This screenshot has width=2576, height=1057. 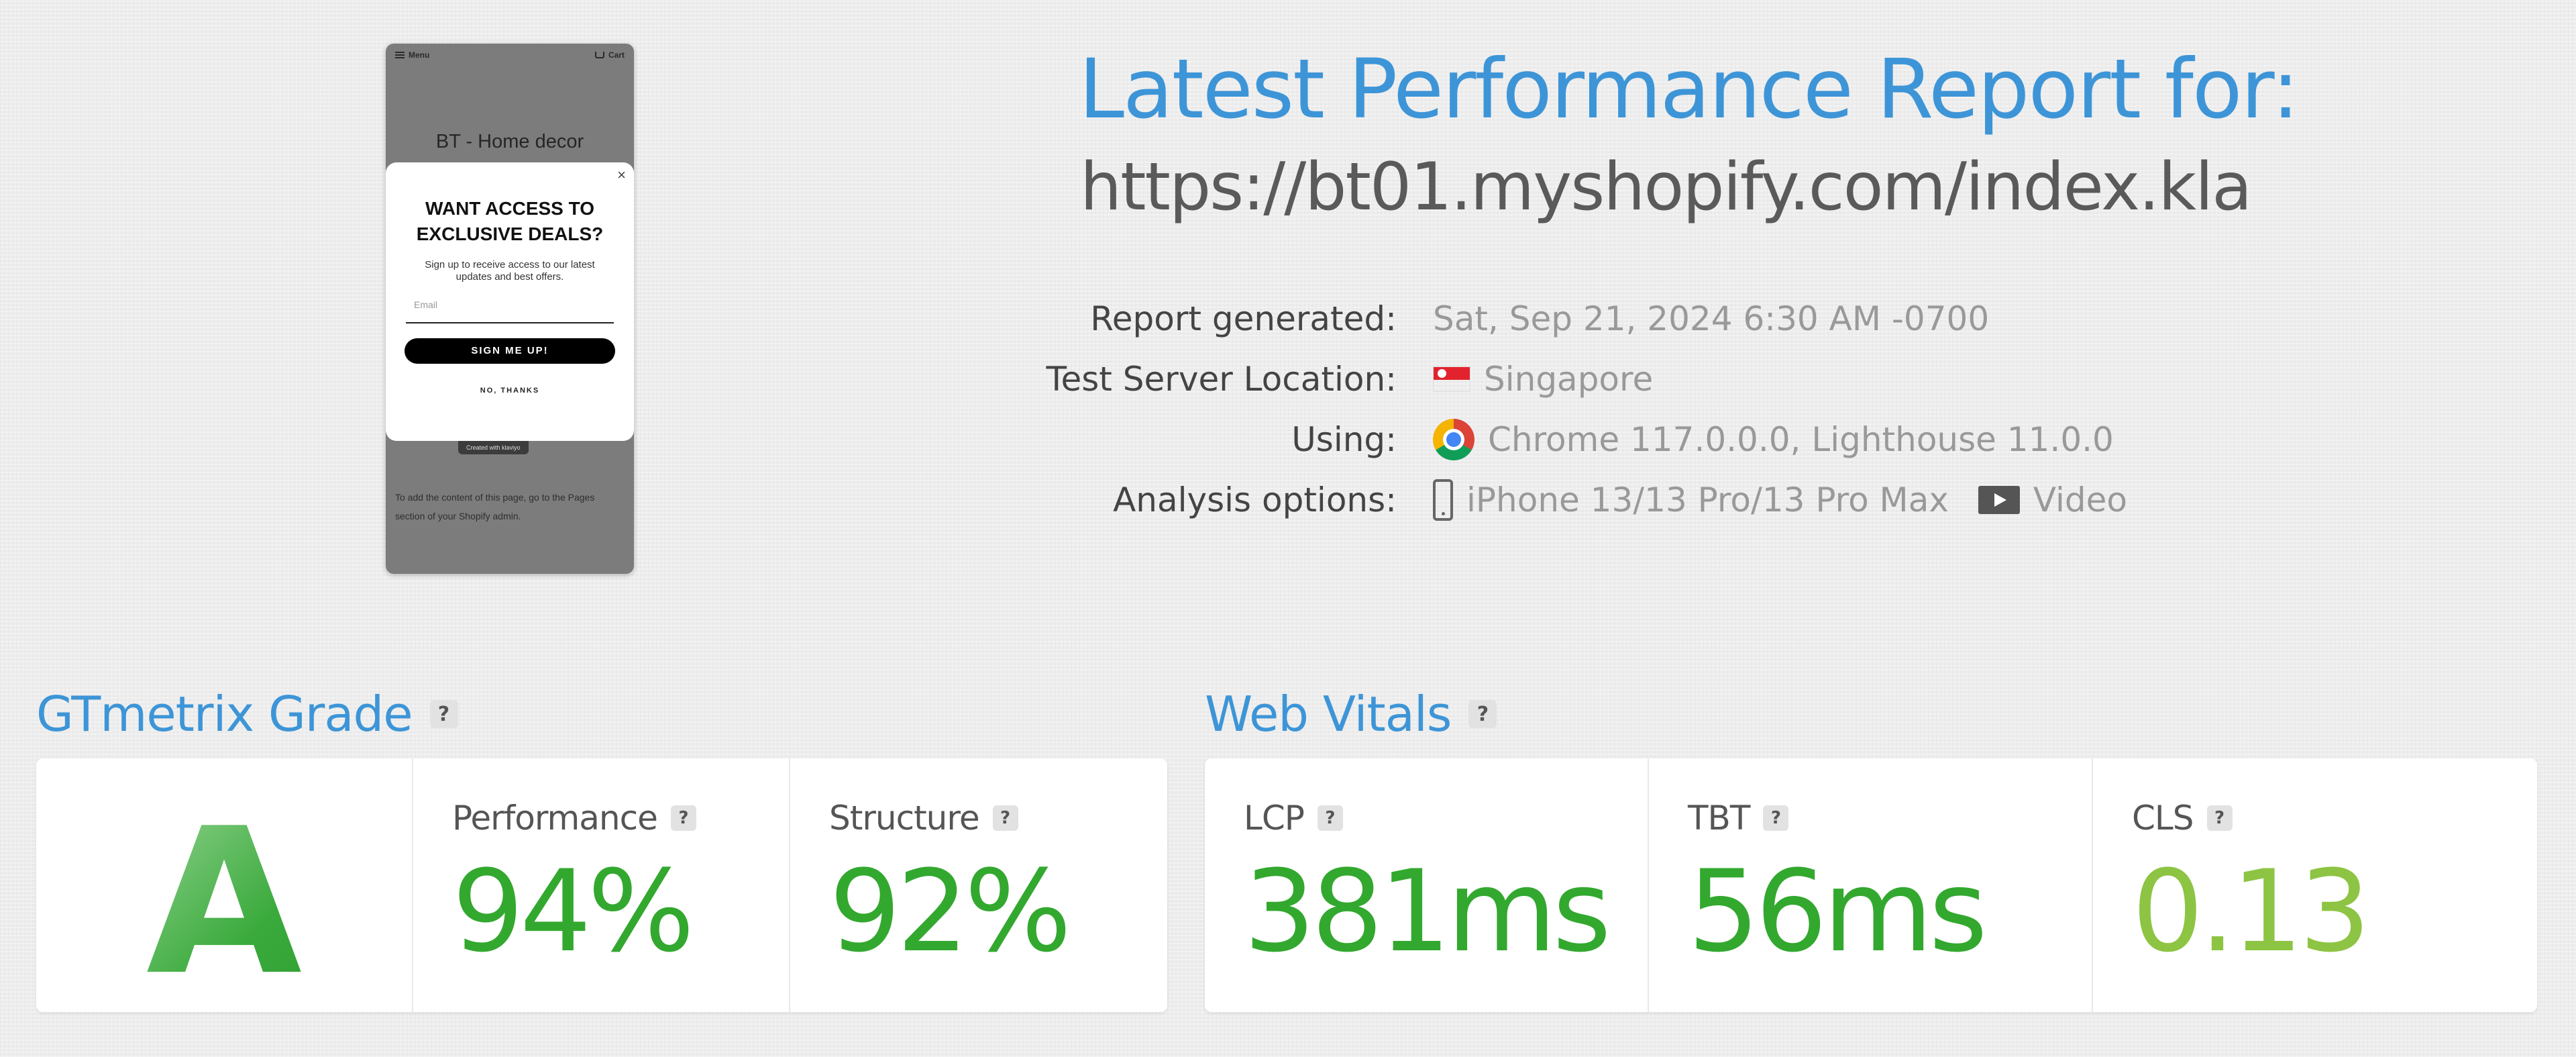 What do you see at coordinates (904, 818) in the screenshot?
I see `structure-label: Structure` at bounding box center [904, 818].